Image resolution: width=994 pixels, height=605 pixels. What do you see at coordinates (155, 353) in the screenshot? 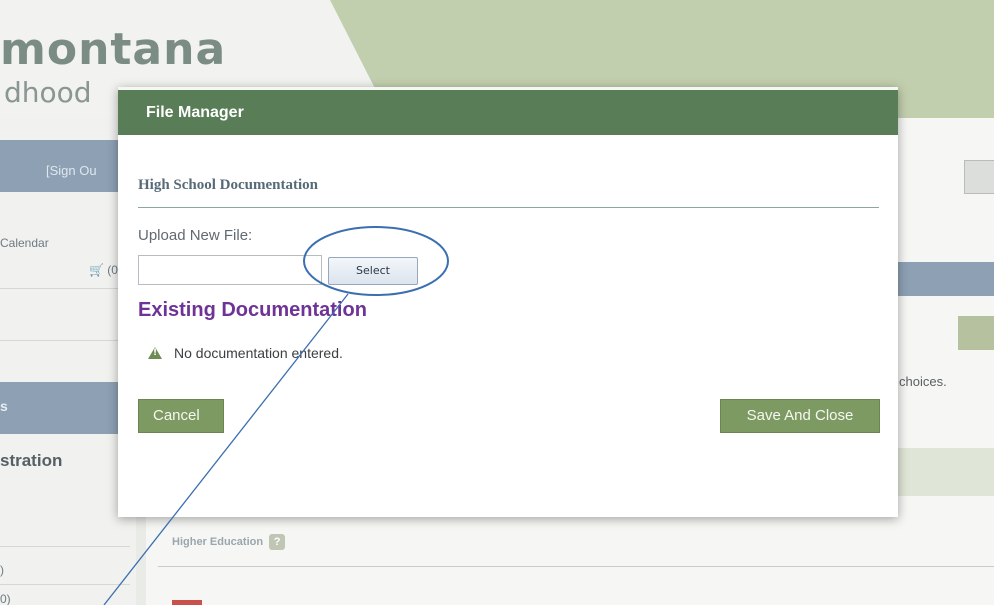
I see `warning-icon` at bounding box center [155, 353].